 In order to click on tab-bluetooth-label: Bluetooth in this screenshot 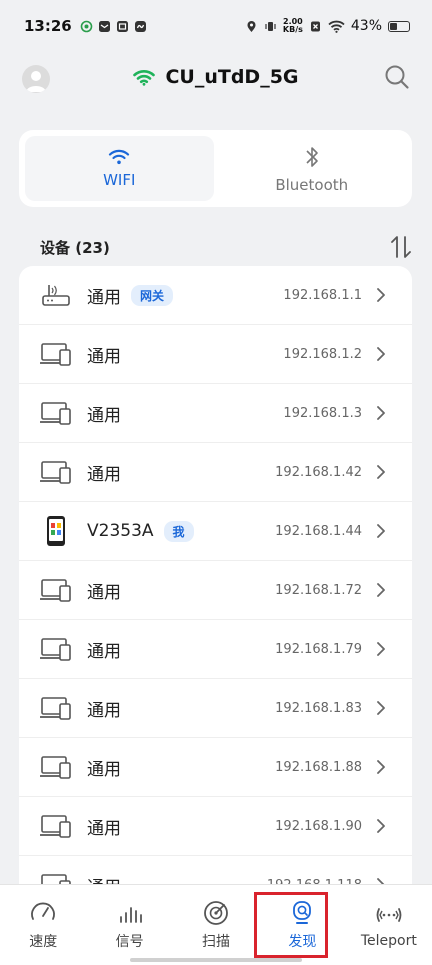, I will do `click(312, 184)`.